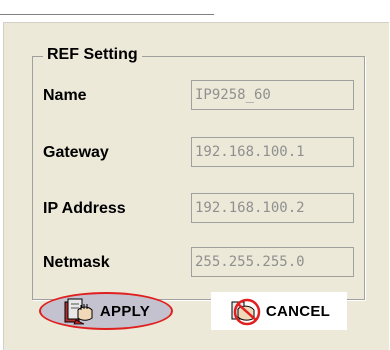 Image resolution: width=390 pixels, height=350 pixels. What do you see at coordinates (298, 311) in the screenshot?
I see `cancel-label: CANCEL` at bounding box center [298, 311].